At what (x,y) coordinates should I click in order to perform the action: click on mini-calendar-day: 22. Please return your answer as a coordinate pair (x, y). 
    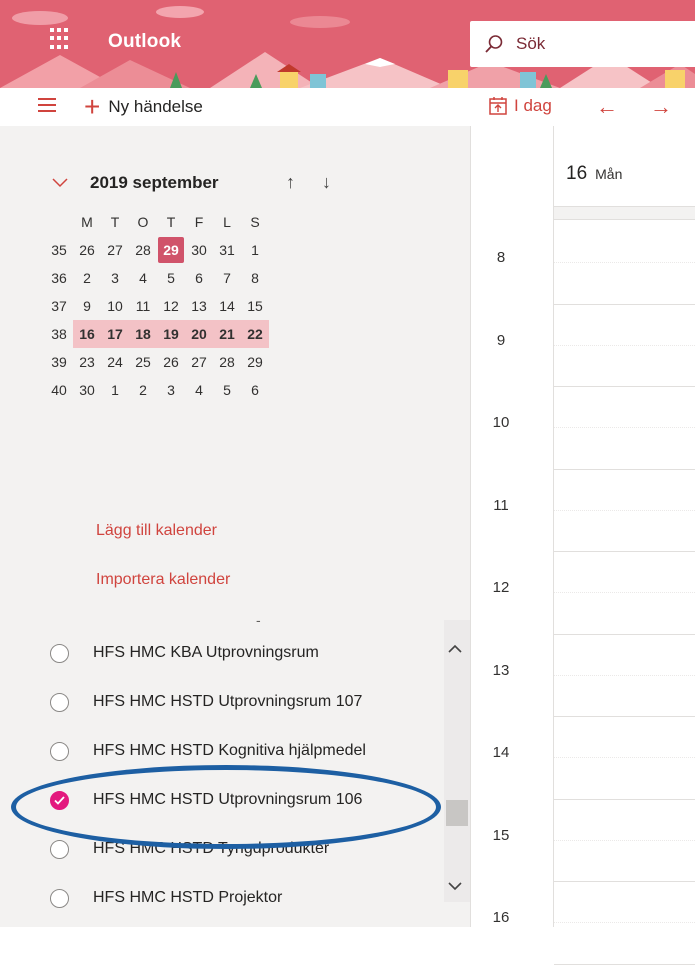
    Looking at the image, I should click on (255, 334).